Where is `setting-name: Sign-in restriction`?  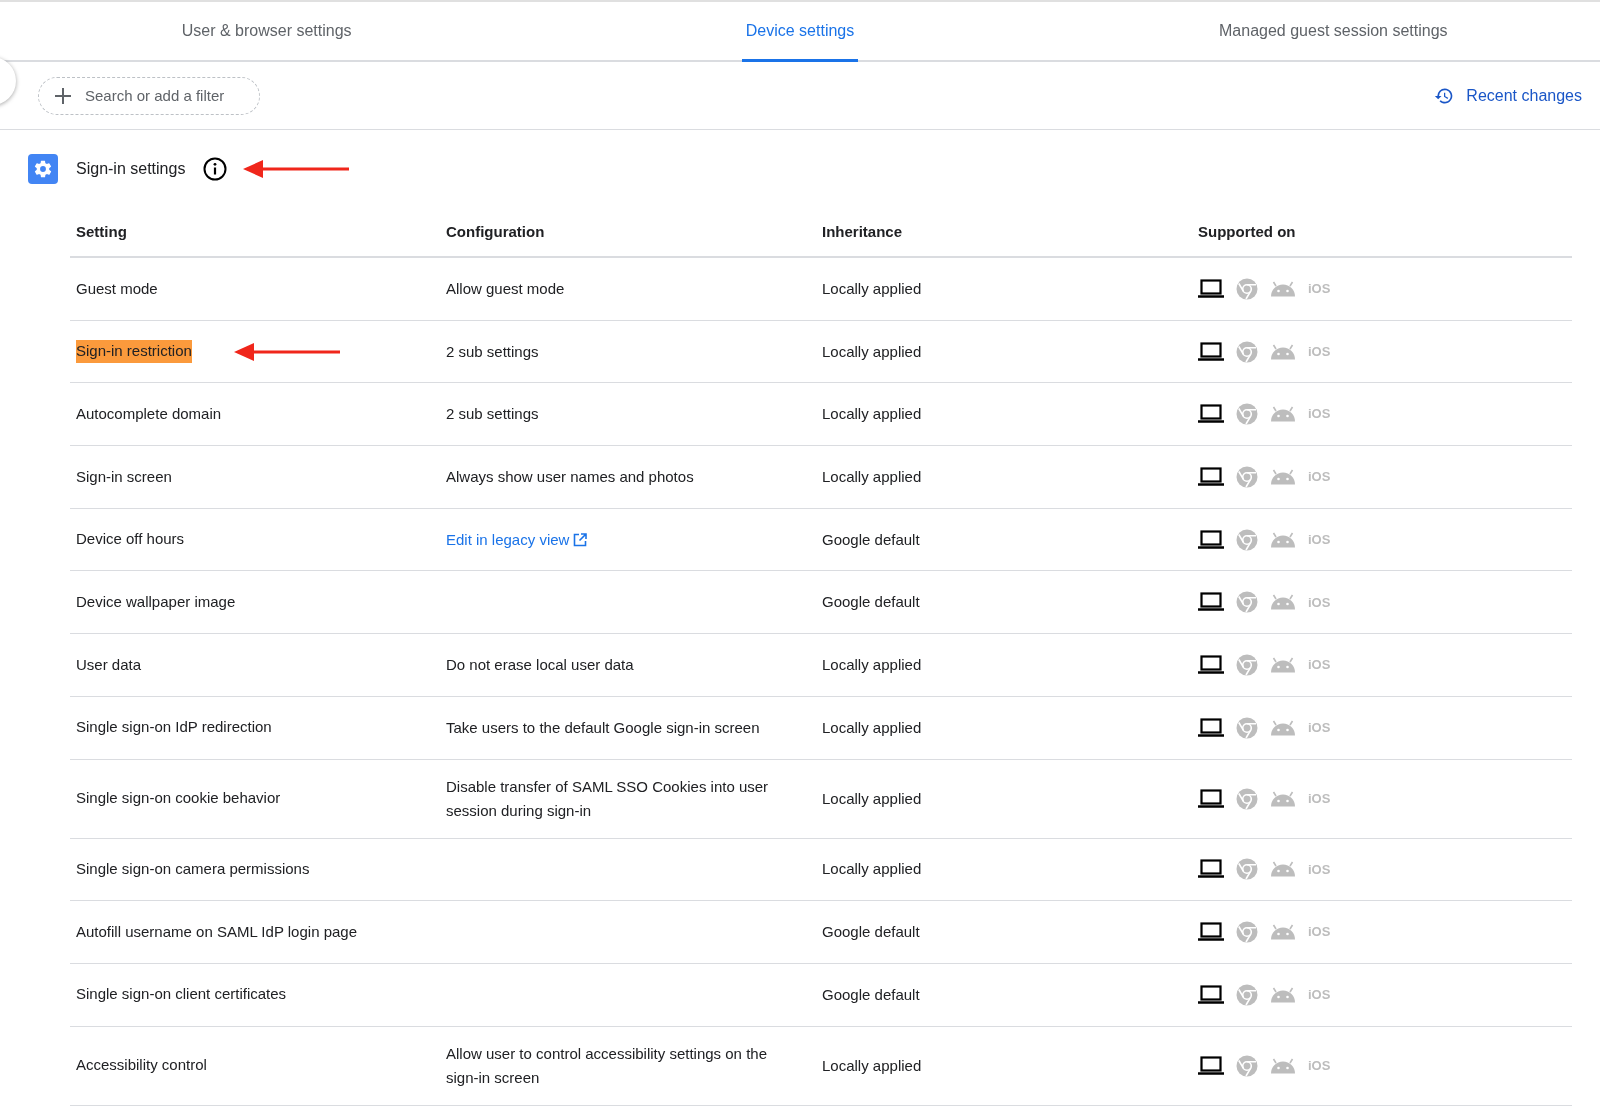
setting-name: Sign-in restriction is located at coordinates (134, 351).